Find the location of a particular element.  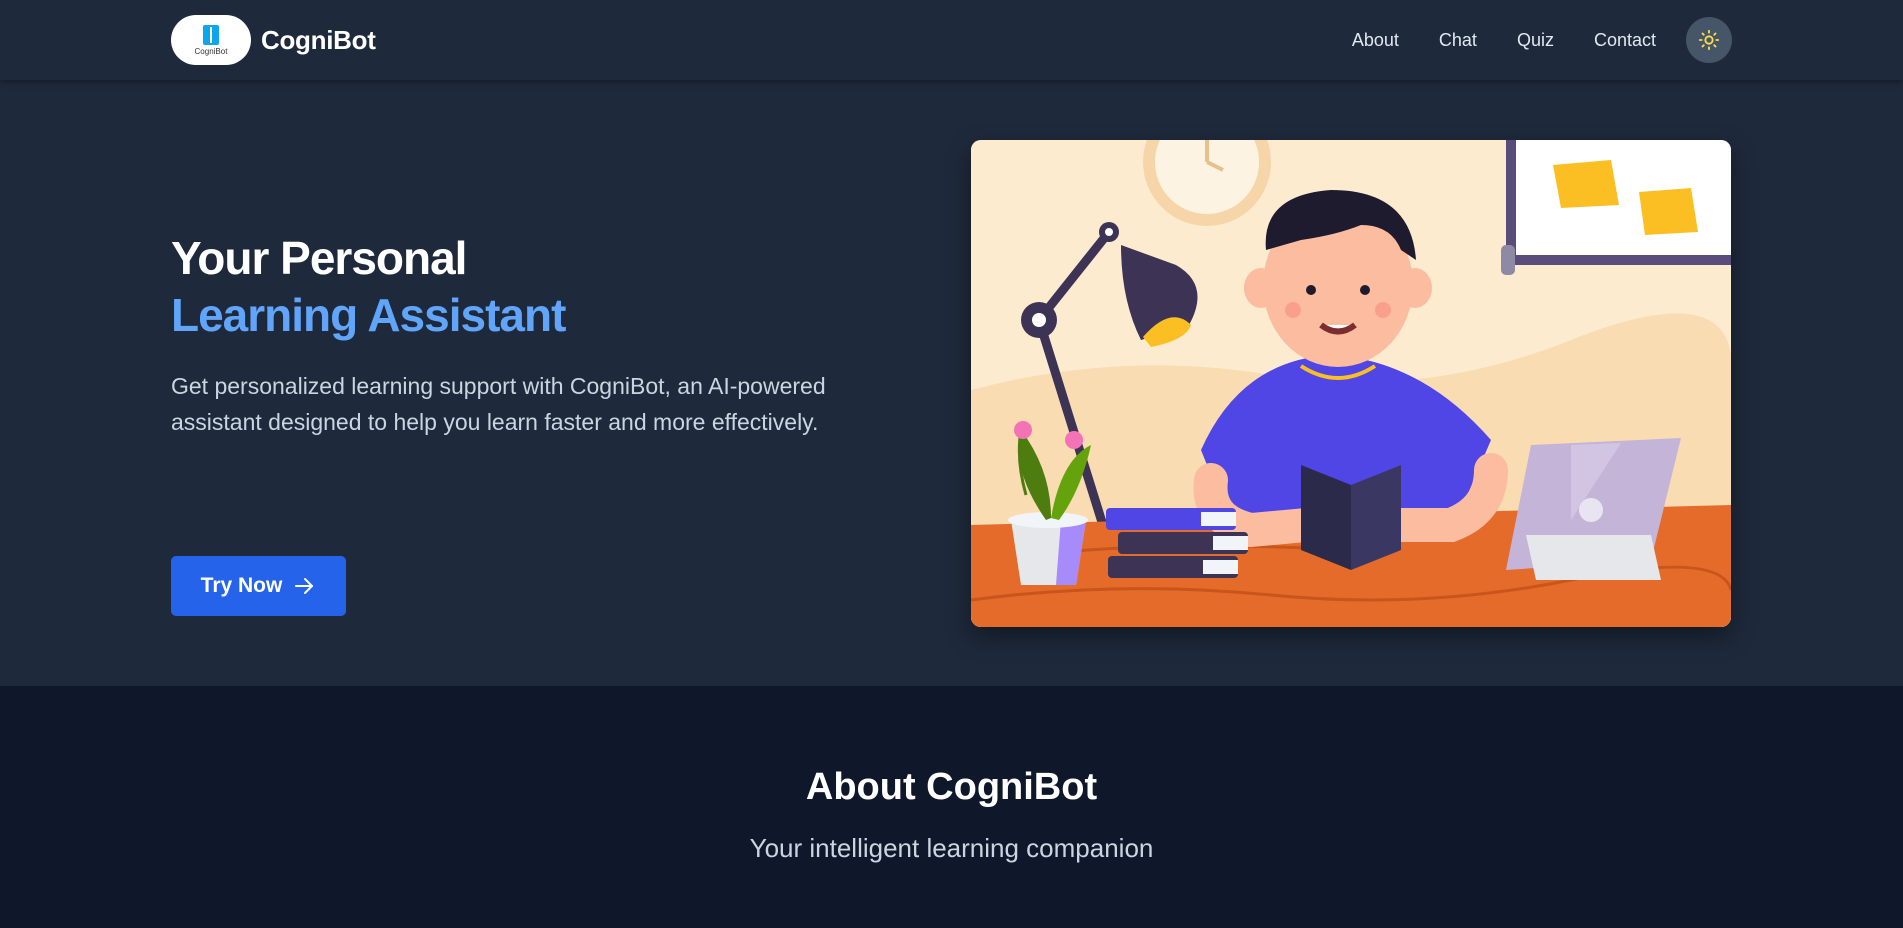

hero-title: Your Personal Learning Assistant is located at coordinates (531, 287).